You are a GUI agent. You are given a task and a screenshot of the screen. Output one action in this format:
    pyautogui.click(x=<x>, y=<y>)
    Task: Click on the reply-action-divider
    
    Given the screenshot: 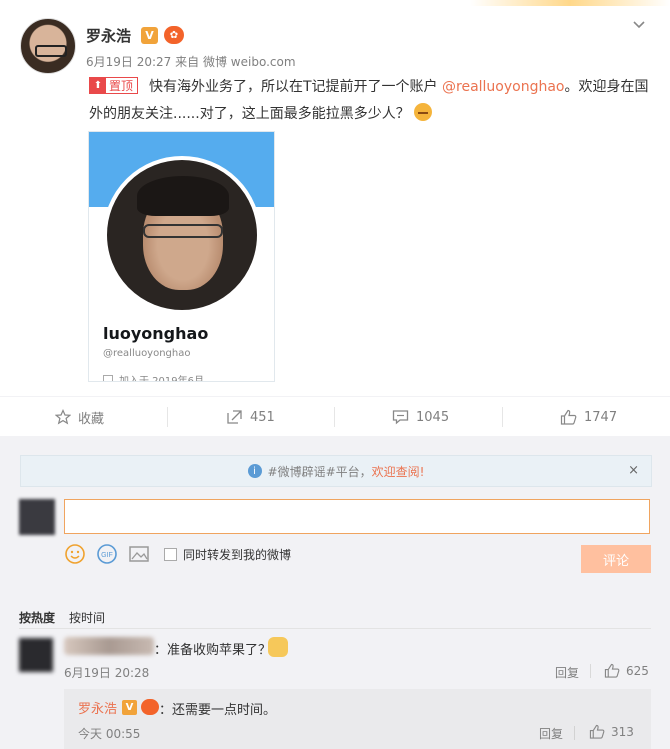 What is the action you would take?
    pyautogui.click(x=574, y=733)
    